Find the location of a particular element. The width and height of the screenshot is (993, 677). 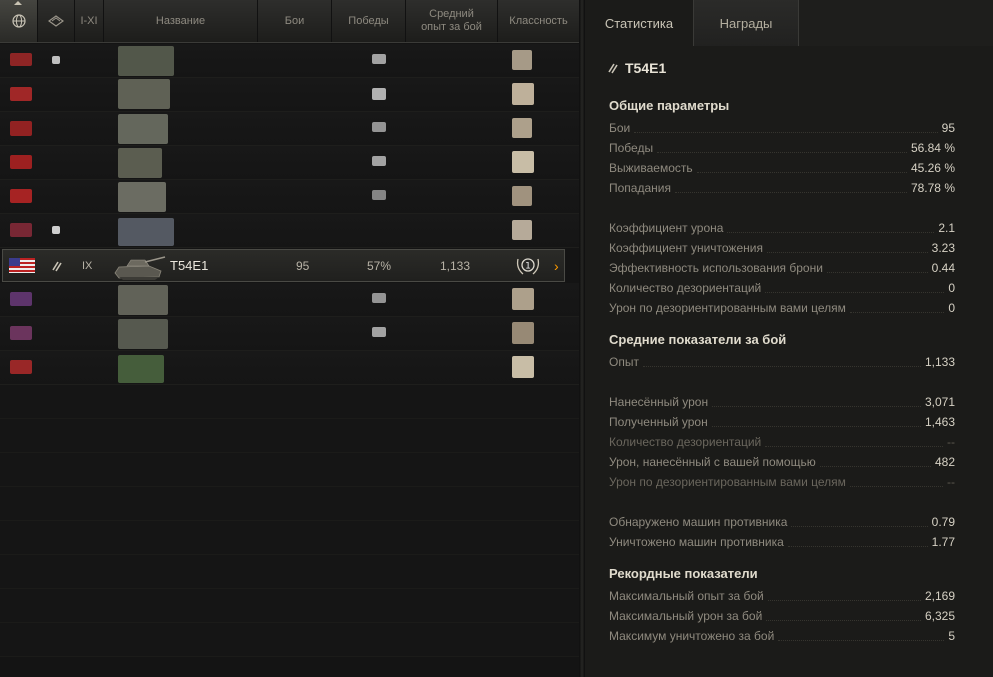

stat-value: 1.77 is located at coordinates (943, 542).